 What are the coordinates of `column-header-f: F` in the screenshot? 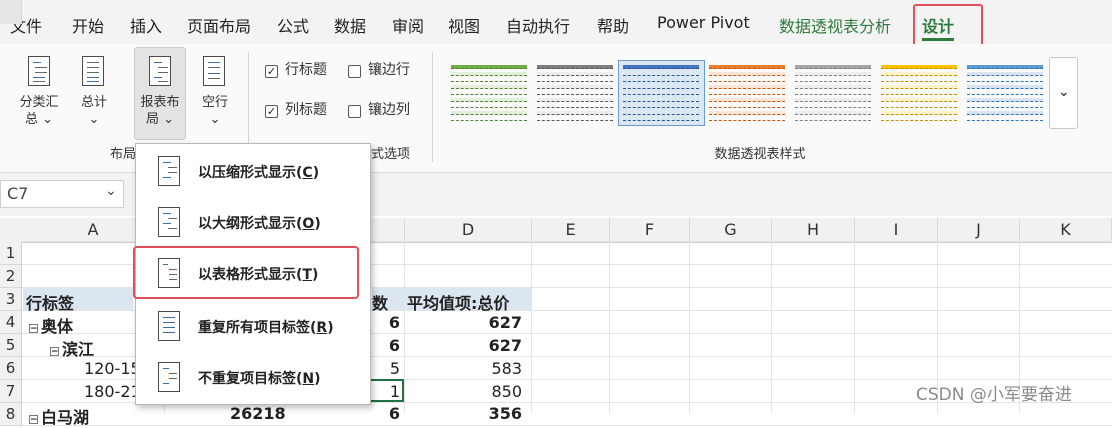 It's located at (650, 230).